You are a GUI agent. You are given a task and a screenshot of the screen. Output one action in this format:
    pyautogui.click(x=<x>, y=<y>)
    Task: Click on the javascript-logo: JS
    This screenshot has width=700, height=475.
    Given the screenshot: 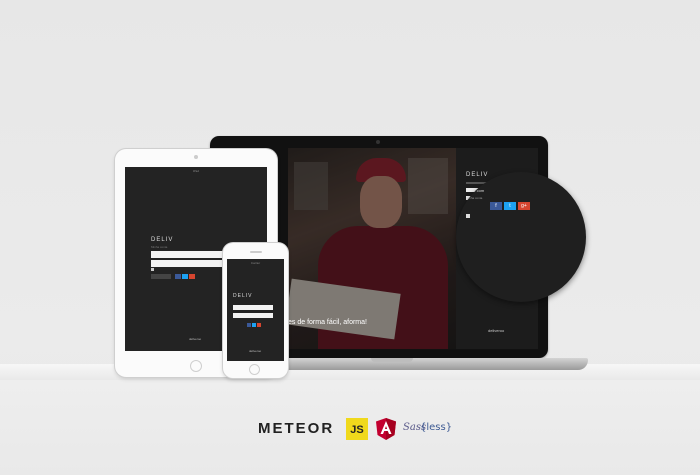 What is the action you would take?
    pyautogui.click(x=357, y=429)
    